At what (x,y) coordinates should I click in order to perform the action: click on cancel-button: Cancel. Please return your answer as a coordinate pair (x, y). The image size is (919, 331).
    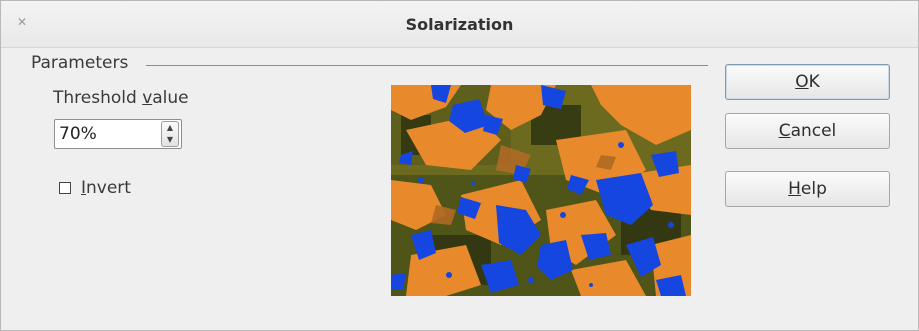
    Looking at the image, I should click on (807, 131).